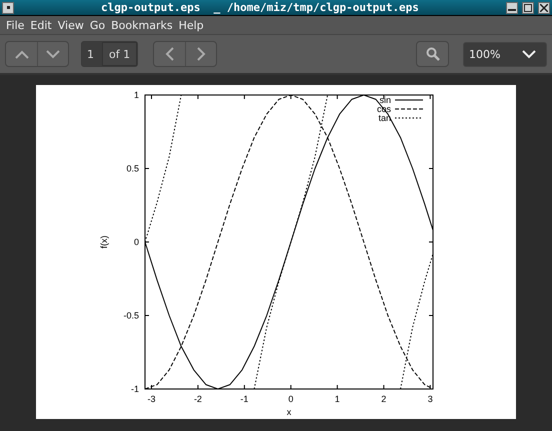  I want to click on chevron-left-icon, so click(169, 54).